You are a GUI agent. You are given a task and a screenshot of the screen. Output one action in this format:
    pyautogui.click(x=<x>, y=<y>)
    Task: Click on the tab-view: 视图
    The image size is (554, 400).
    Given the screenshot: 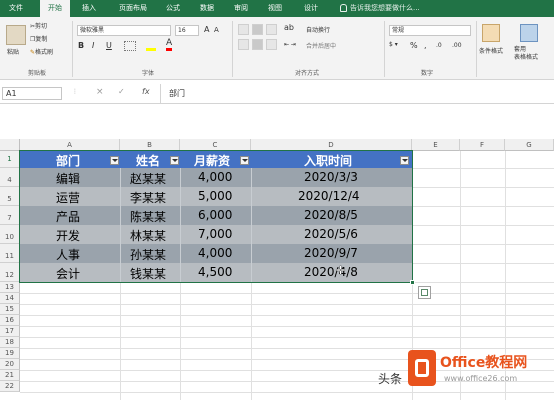 What is the action you would take?
    pyautogui.click(x=275, y=8)
    